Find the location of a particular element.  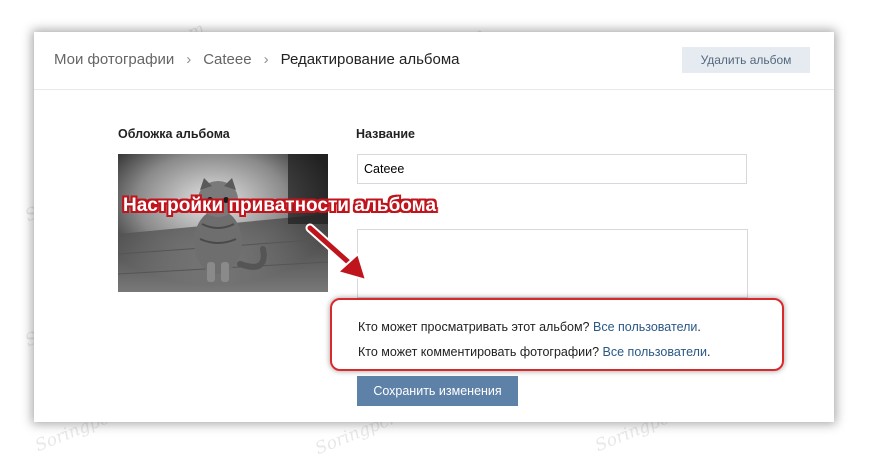

comment-privacy-link: Все пользователи is located at coordinates (655, 352).